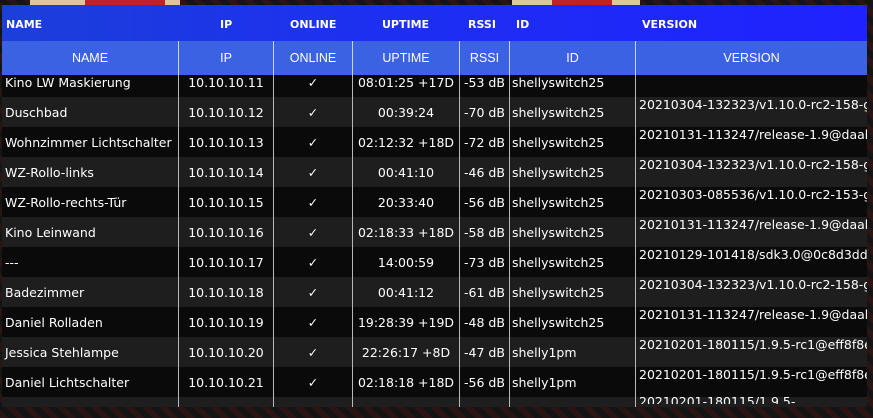  I want to click on cell-rssi: -46 dB, so click(485, 172).